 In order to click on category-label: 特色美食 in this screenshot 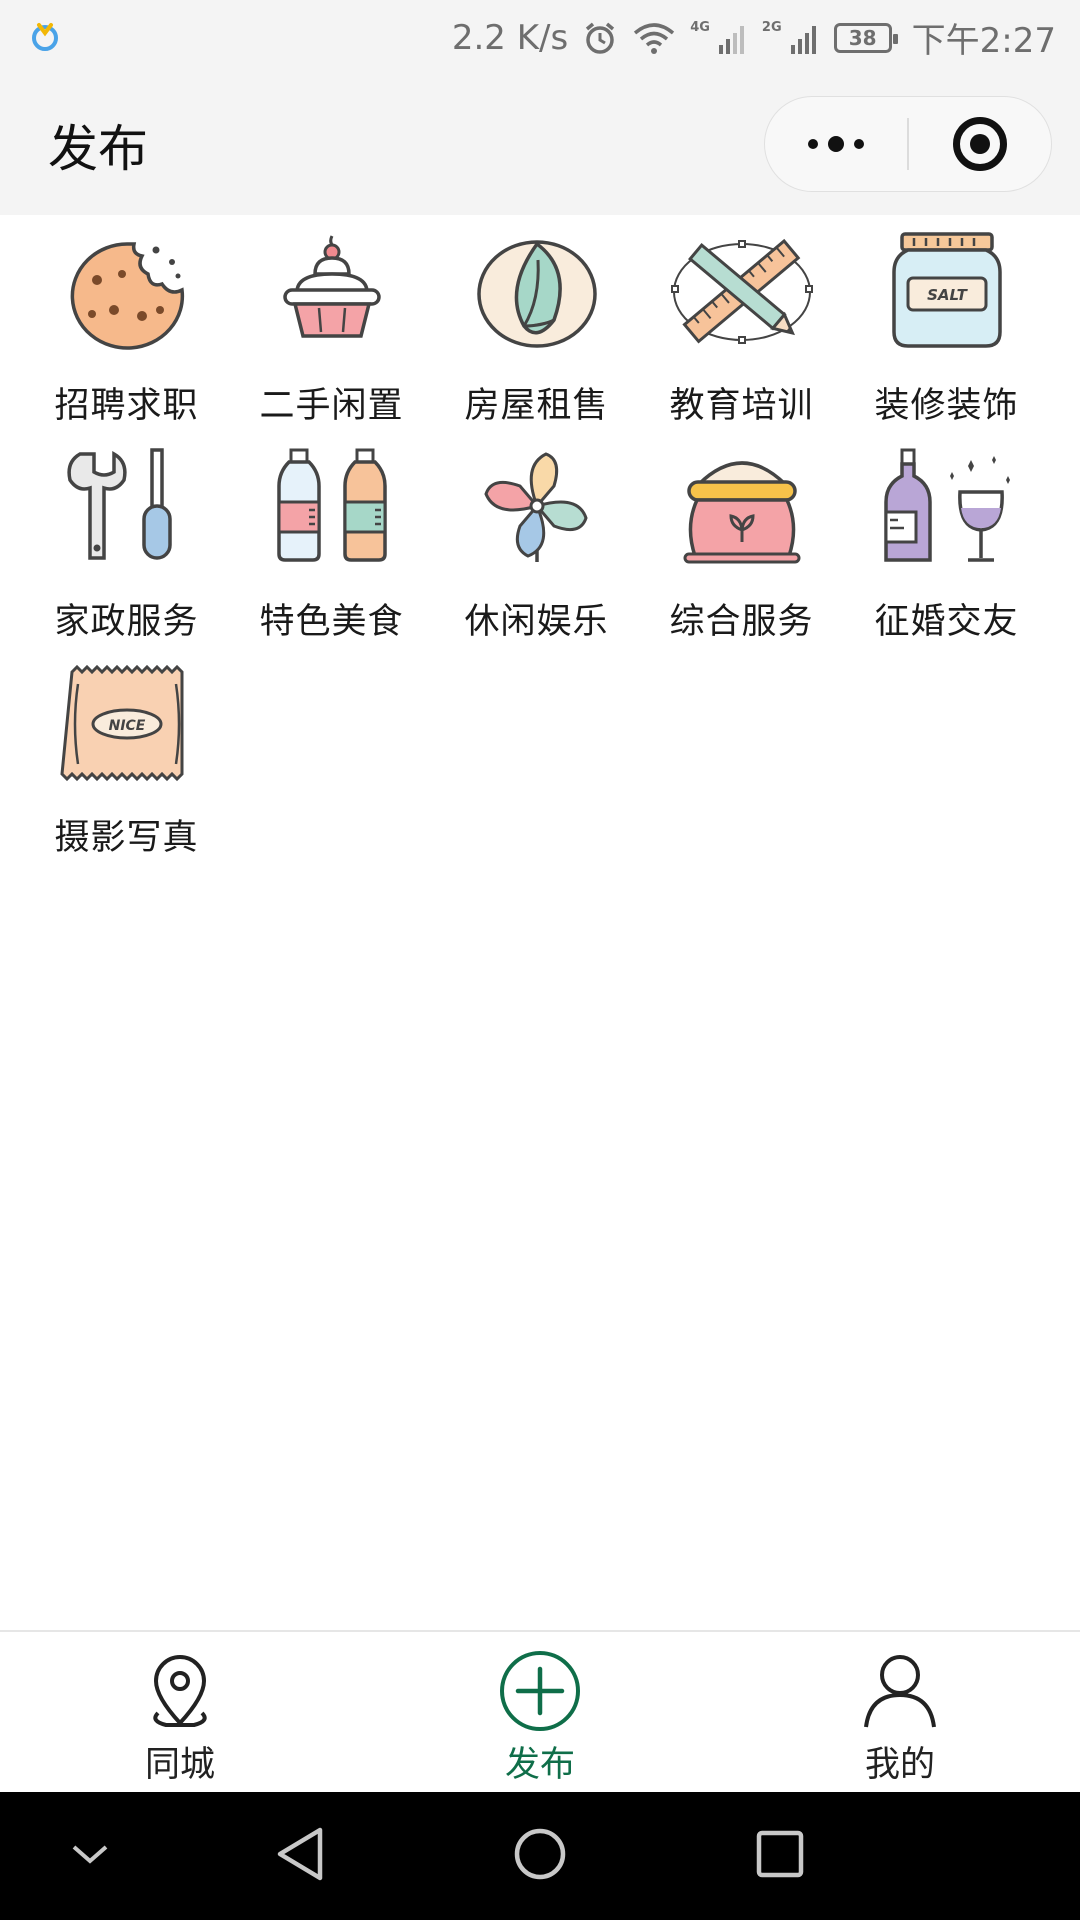, I will do `click(331, 622)`.